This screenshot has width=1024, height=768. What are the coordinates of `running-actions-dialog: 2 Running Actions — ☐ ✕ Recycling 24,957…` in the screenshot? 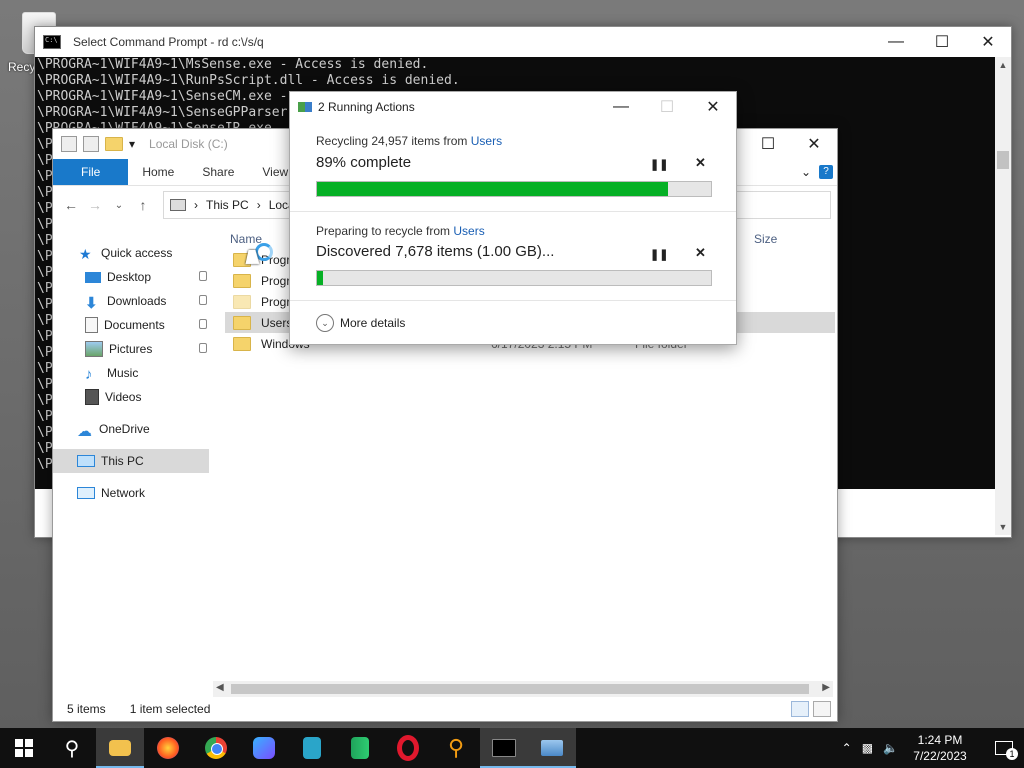 It's located at (513, 218).